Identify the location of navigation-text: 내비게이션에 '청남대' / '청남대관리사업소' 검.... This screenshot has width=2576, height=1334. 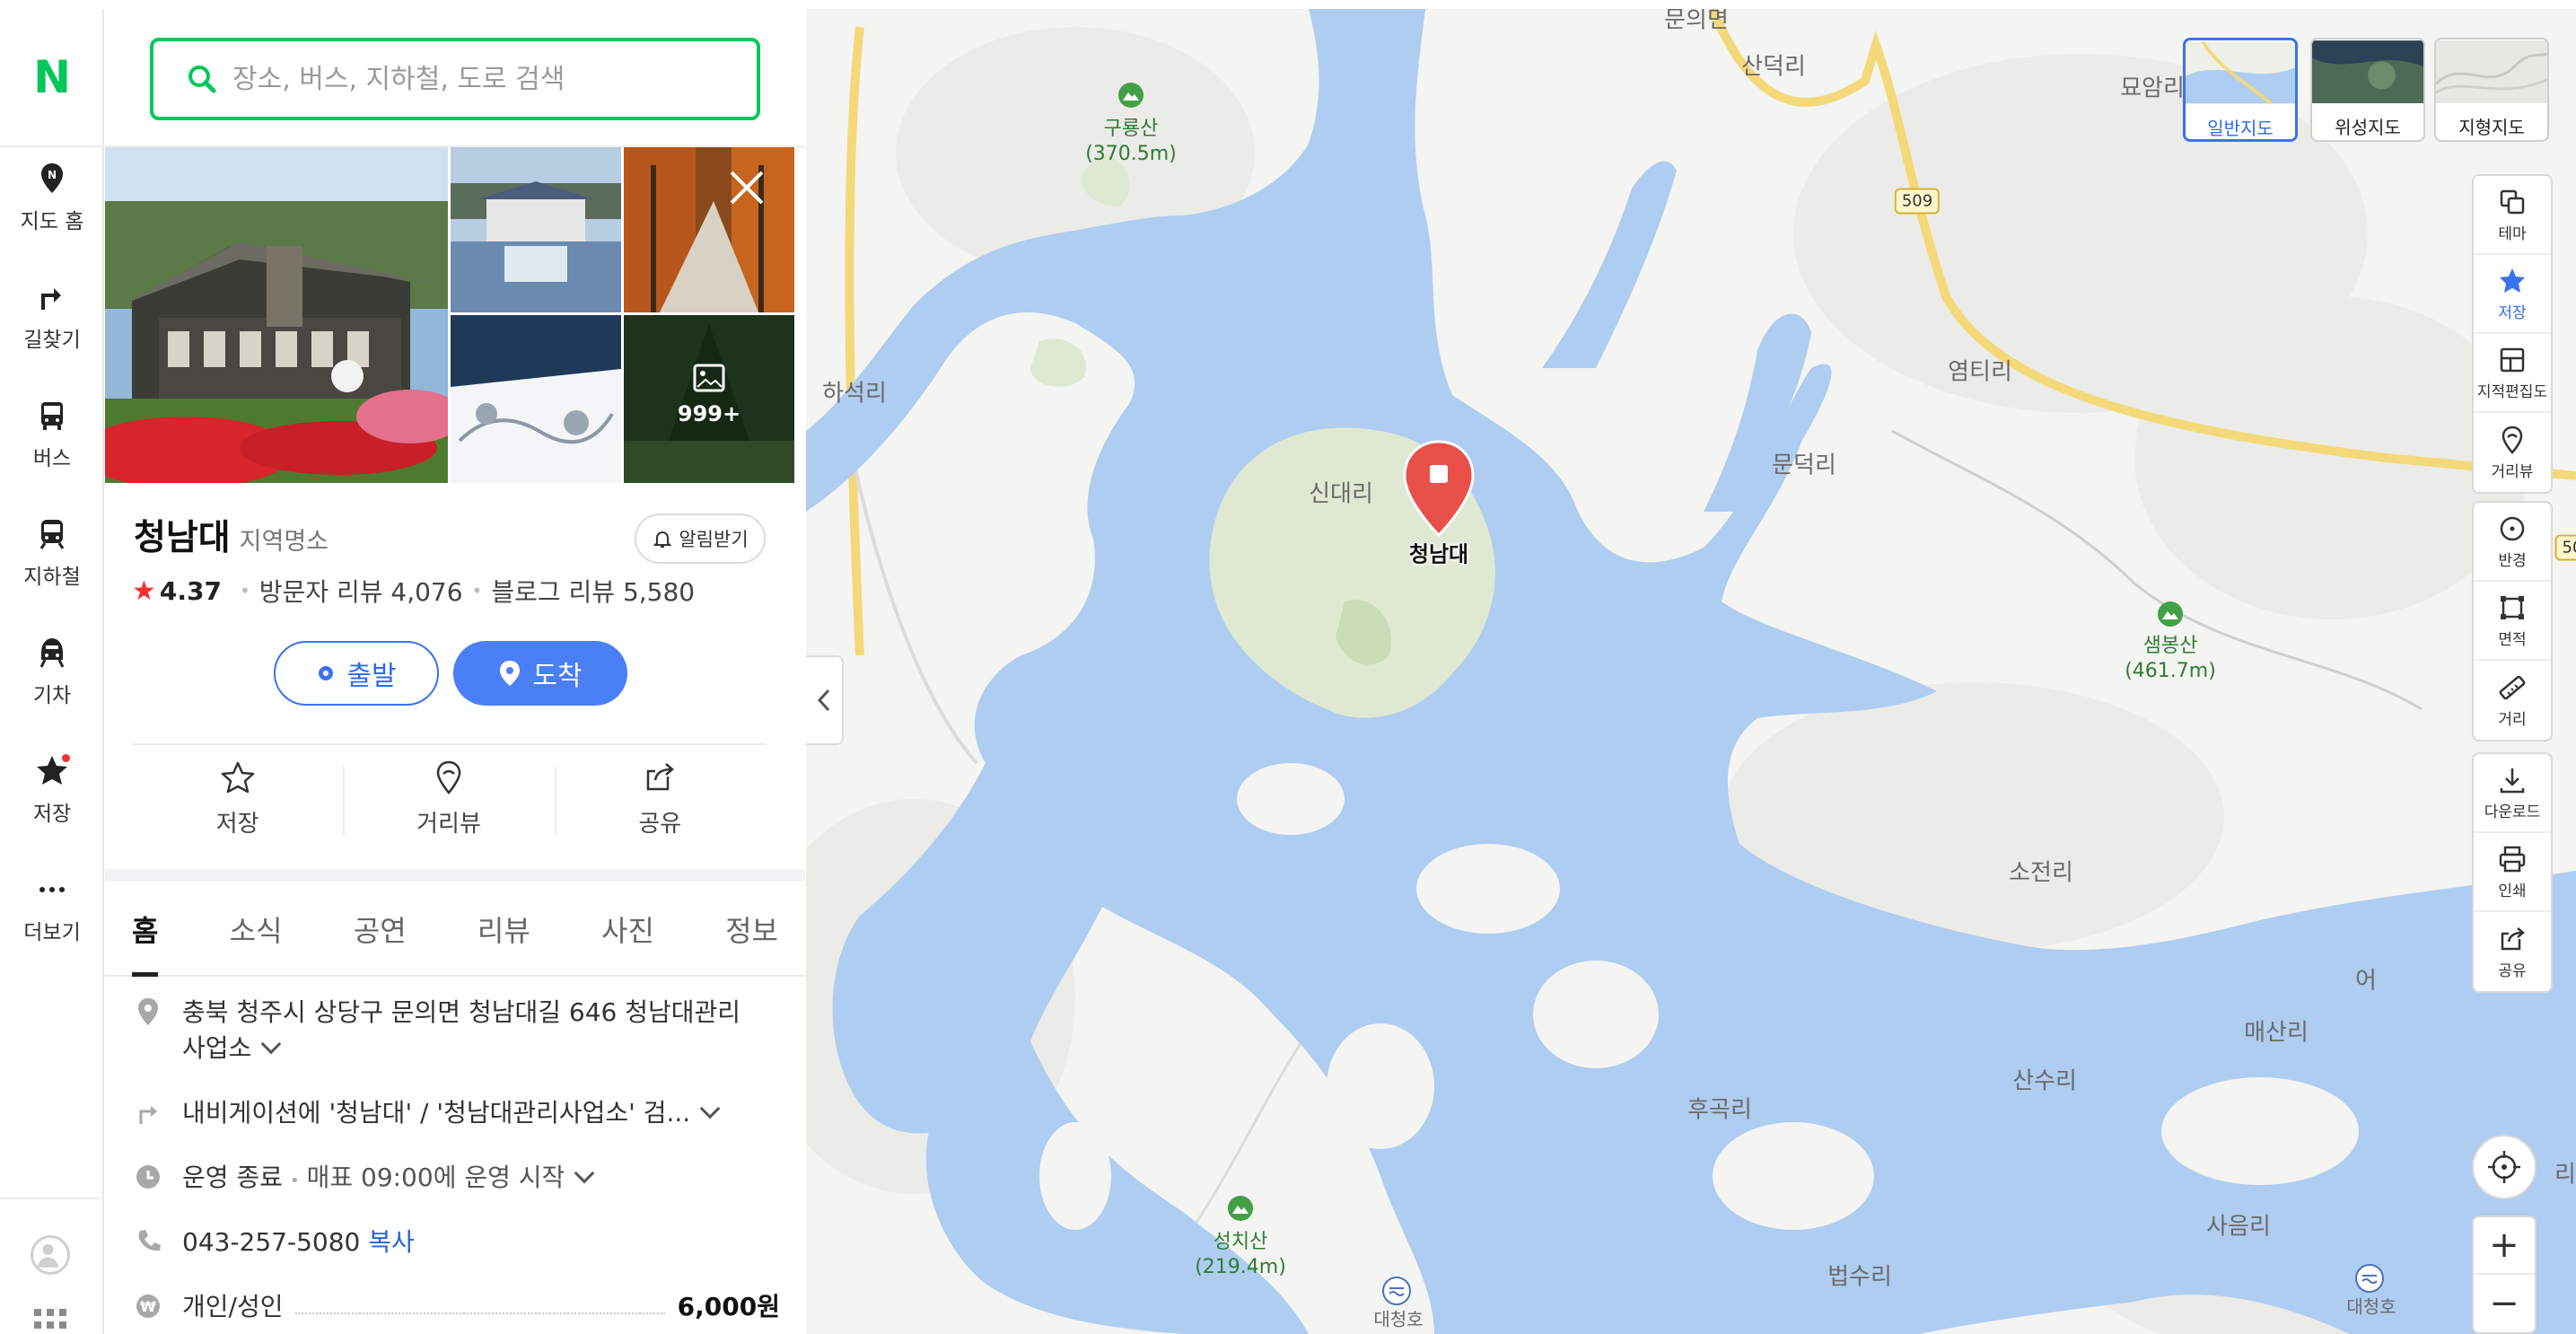
(436, 1113).